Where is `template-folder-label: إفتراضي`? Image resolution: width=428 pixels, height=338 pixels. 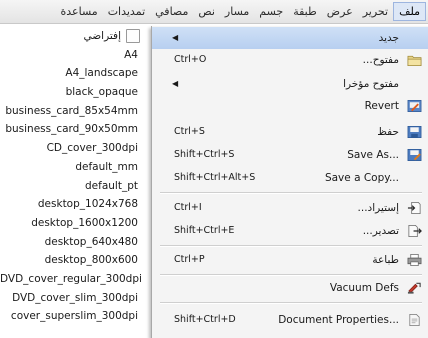
template-folder-label: إفتراضي is located at coordinates (102, 36).